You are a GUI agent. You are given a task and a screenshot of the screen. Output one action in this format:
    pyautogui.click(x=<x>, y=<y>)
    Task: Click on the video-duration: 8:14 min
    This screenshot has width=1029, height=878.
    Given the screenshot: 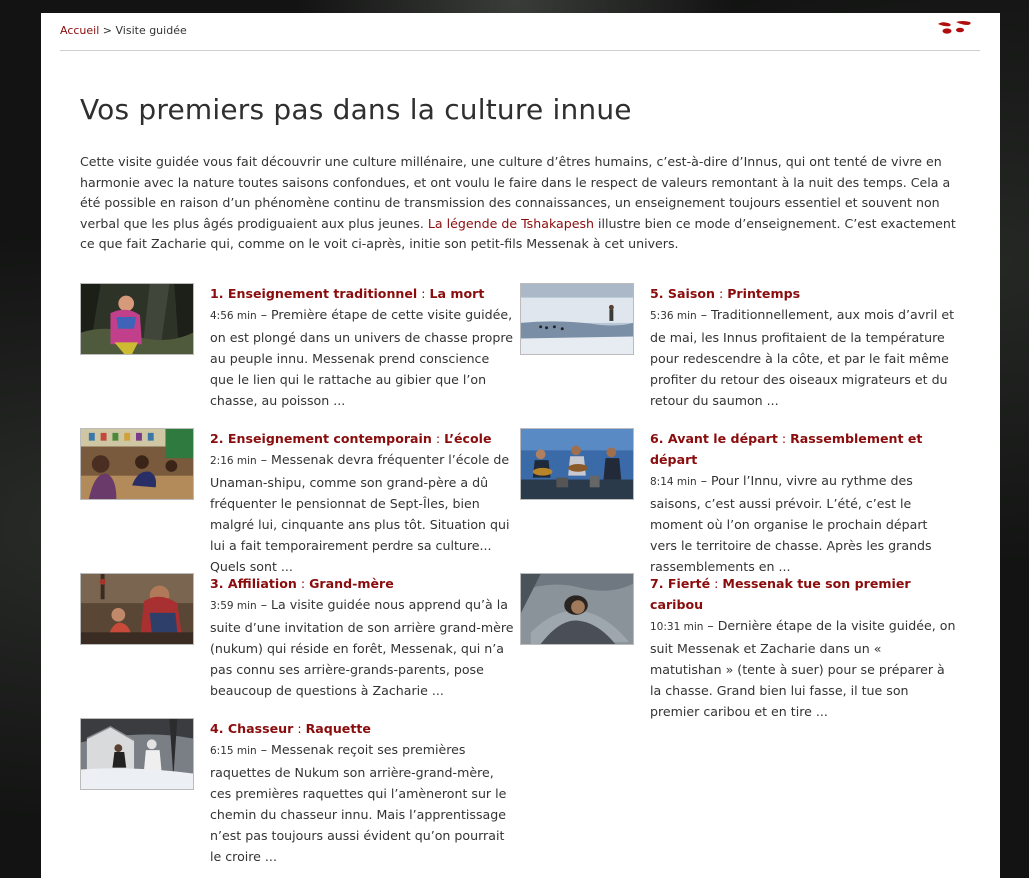 What is the action you would take?
    pyautogui.click(x=673, y=482)
    